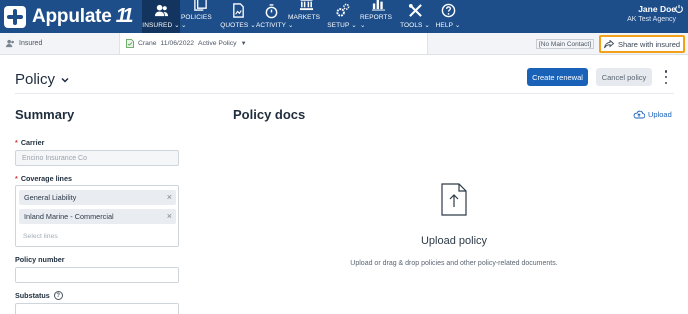 The image size is (688, 314). Describe the element at coordinates (657, 9) in the screenshot. I see `user-name: Jane Doe` at that location.